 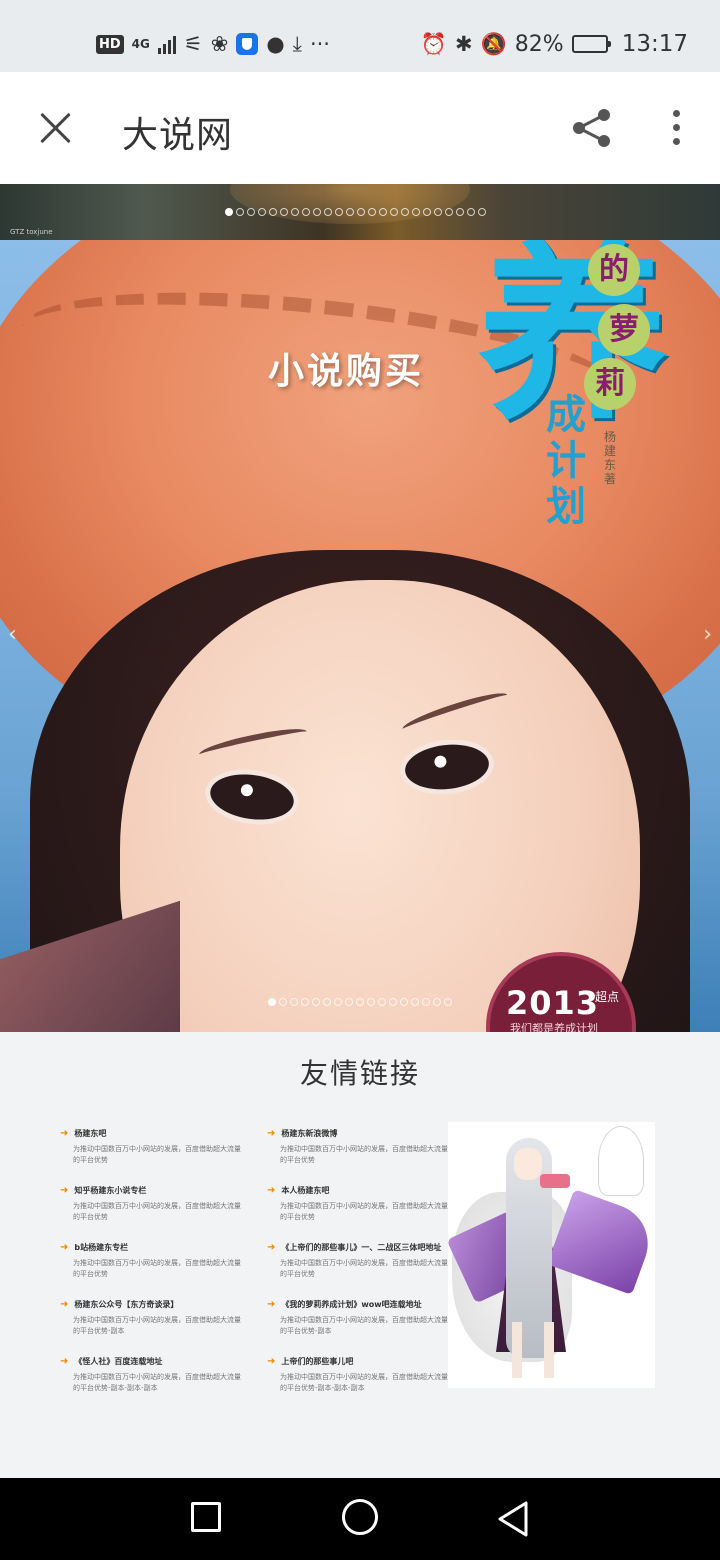 What do you see at coordinates (362, 1190) in the screenshot?
I see `link-title-row: ➜ 本人杨建东吧` at bounding box center [362, 1190].